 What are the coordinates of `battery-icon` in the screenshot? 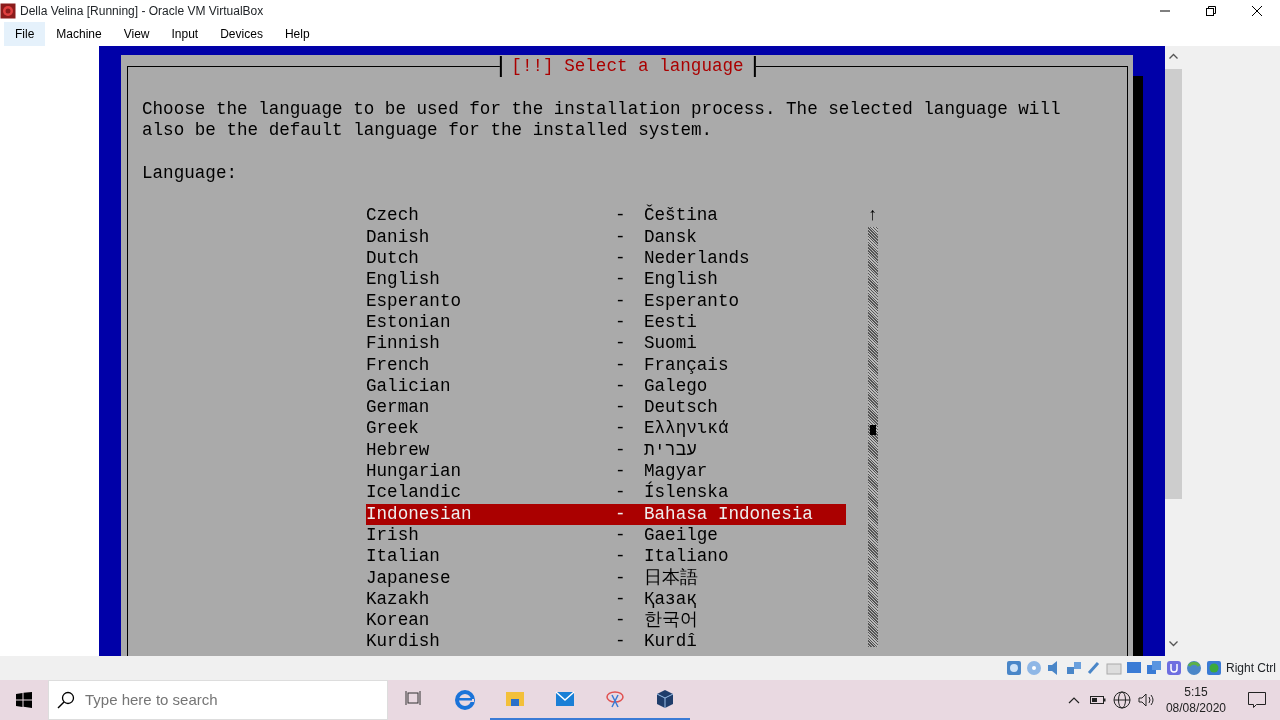 It's located at (1097, 700).